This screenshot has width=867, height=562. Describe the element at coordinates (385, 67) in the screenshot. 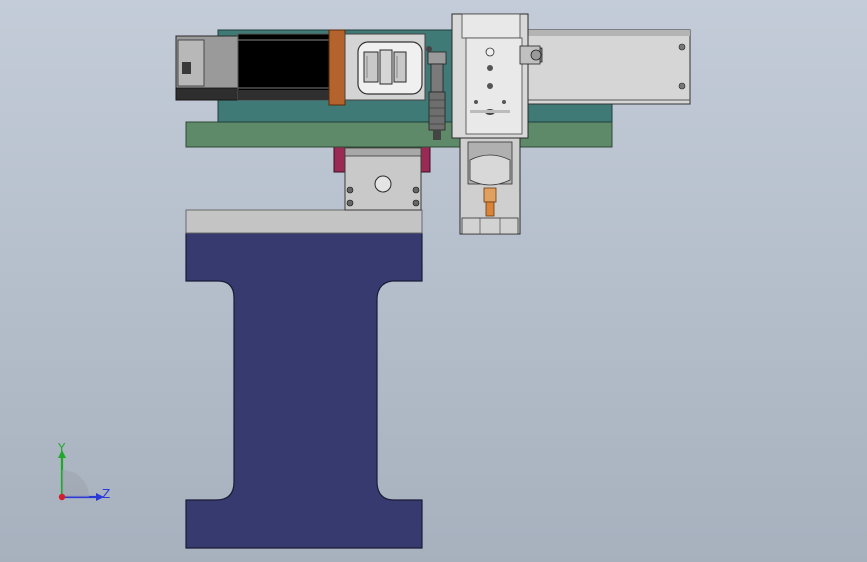

I see `coupling-window` at that location.